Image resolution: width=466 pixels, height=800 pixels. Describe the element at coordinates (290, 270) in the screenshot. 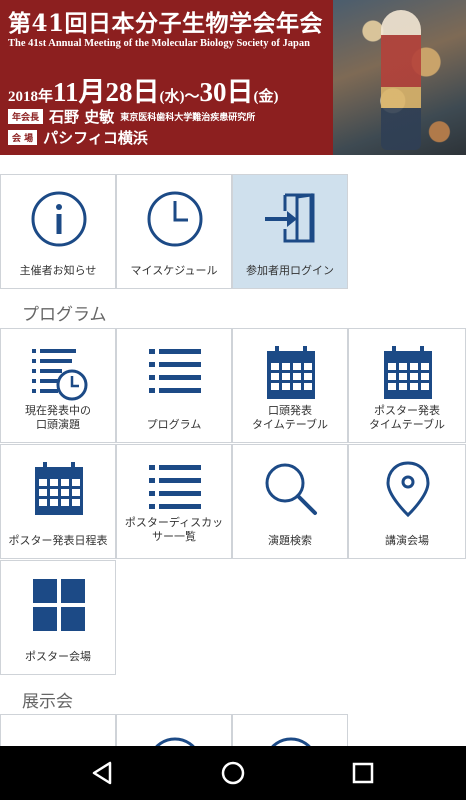

I see `tile-label: 参加者用ログイン` at that location.